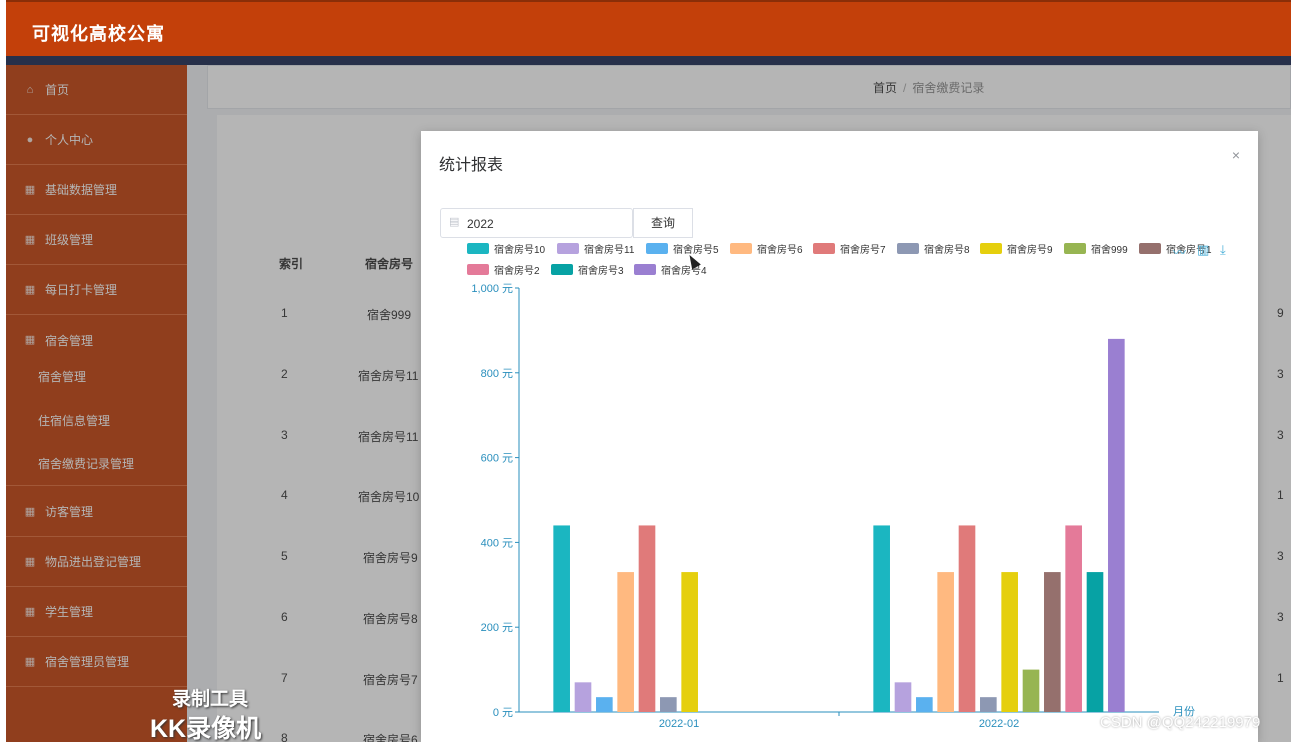 The image size is (1291, 742). Describe the element at coordinates (679, 724) in the screenshot. I see `x-tick-label: 2022-01` at that location.